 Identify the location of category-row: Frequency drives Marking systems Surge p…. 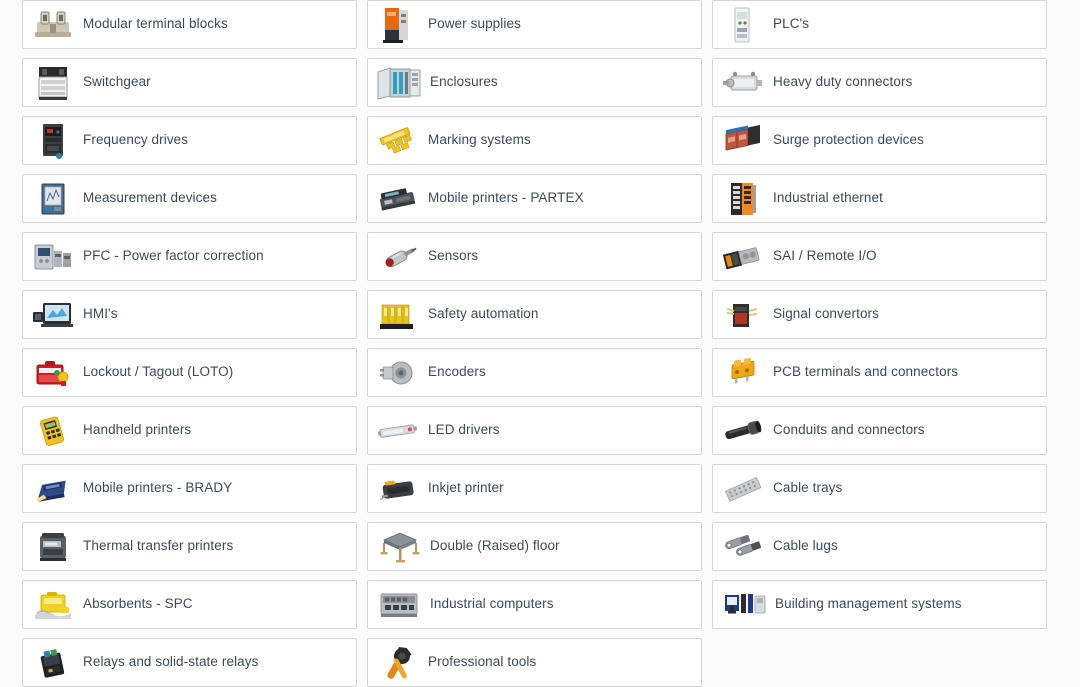
(540, 140).